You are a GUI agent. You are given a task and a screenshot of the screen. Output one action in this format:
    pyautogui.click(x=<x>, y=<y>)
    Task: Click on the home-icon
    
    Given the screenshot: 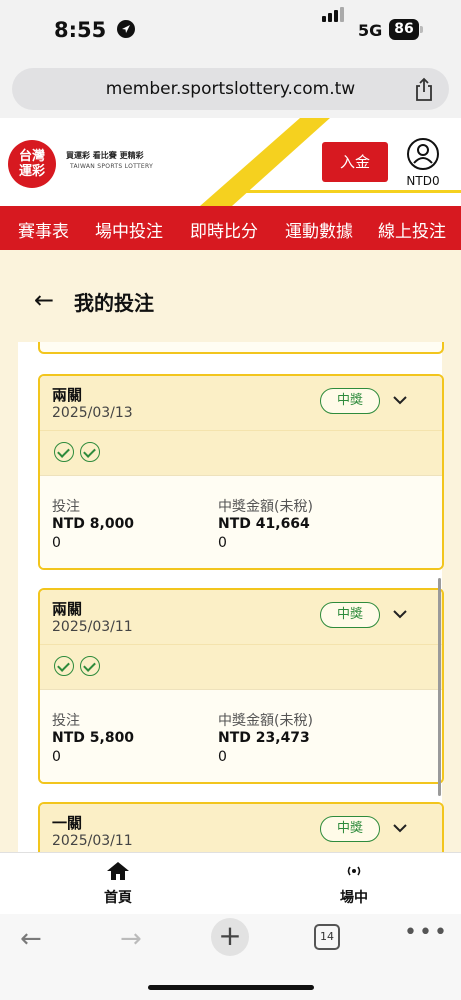 What is the action you would take?
    pyautogui.click(x=118, y=873)
    